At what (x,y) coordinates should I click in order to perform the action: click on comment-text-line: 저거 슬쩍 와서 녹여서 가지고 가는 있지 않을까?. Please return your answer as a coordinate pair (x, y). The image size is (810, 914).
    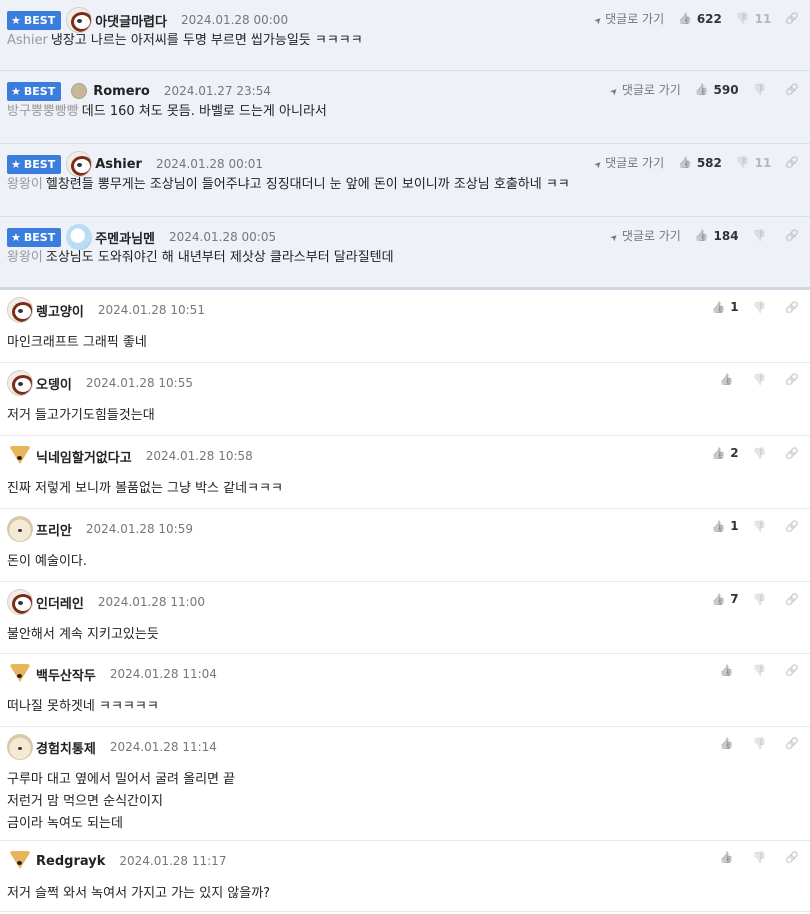
    Looking at the image, I should click on (138, 894).